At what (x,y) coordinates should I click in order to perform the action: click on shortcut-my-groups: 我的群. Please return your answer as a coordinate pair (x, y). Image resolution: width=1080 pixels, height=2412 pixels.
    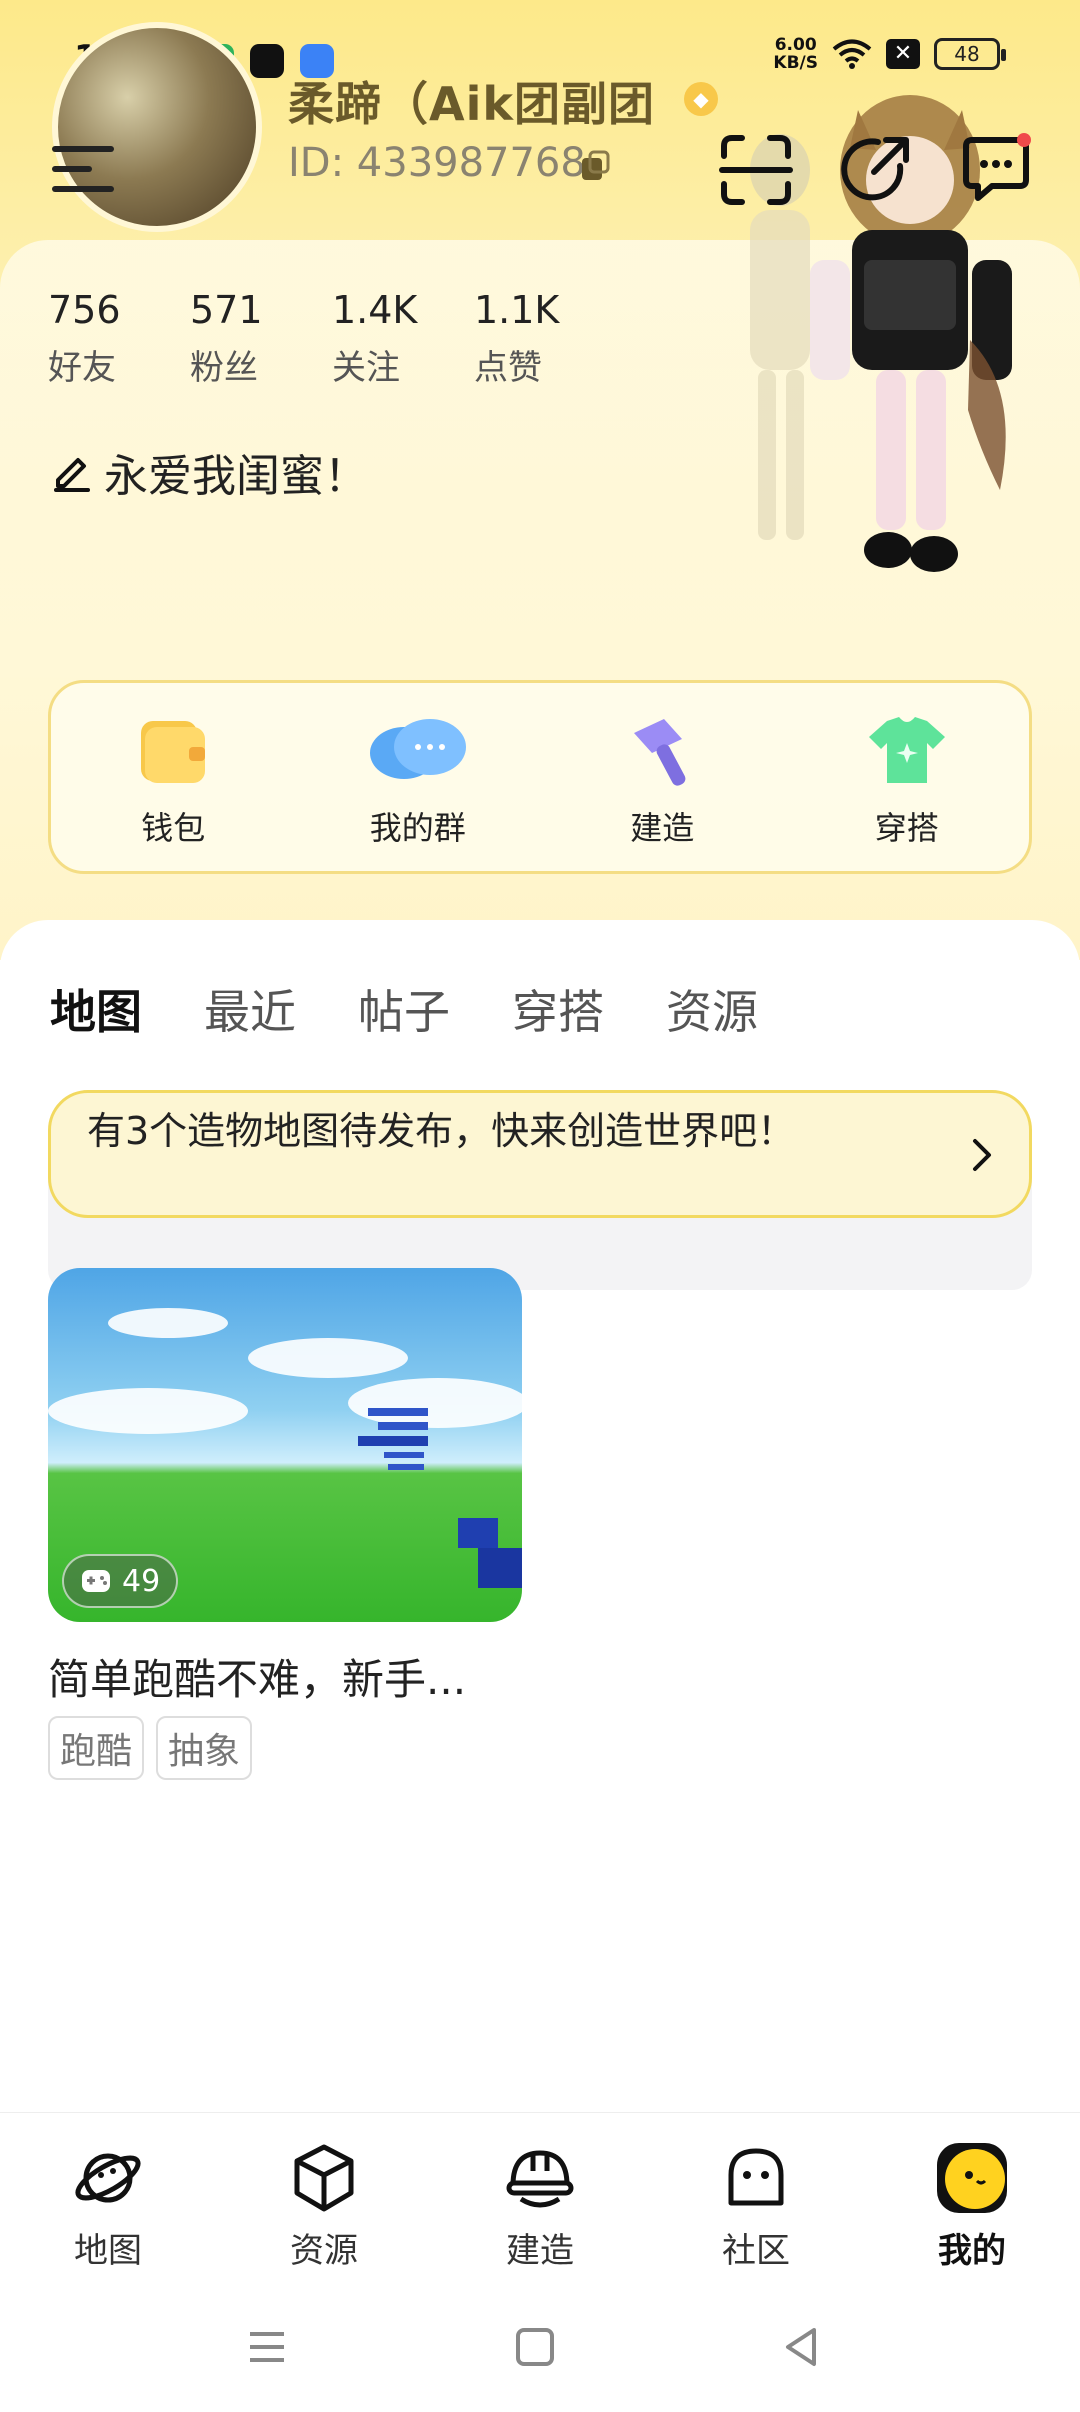
    Looking at the image, I should click on (418, 777).